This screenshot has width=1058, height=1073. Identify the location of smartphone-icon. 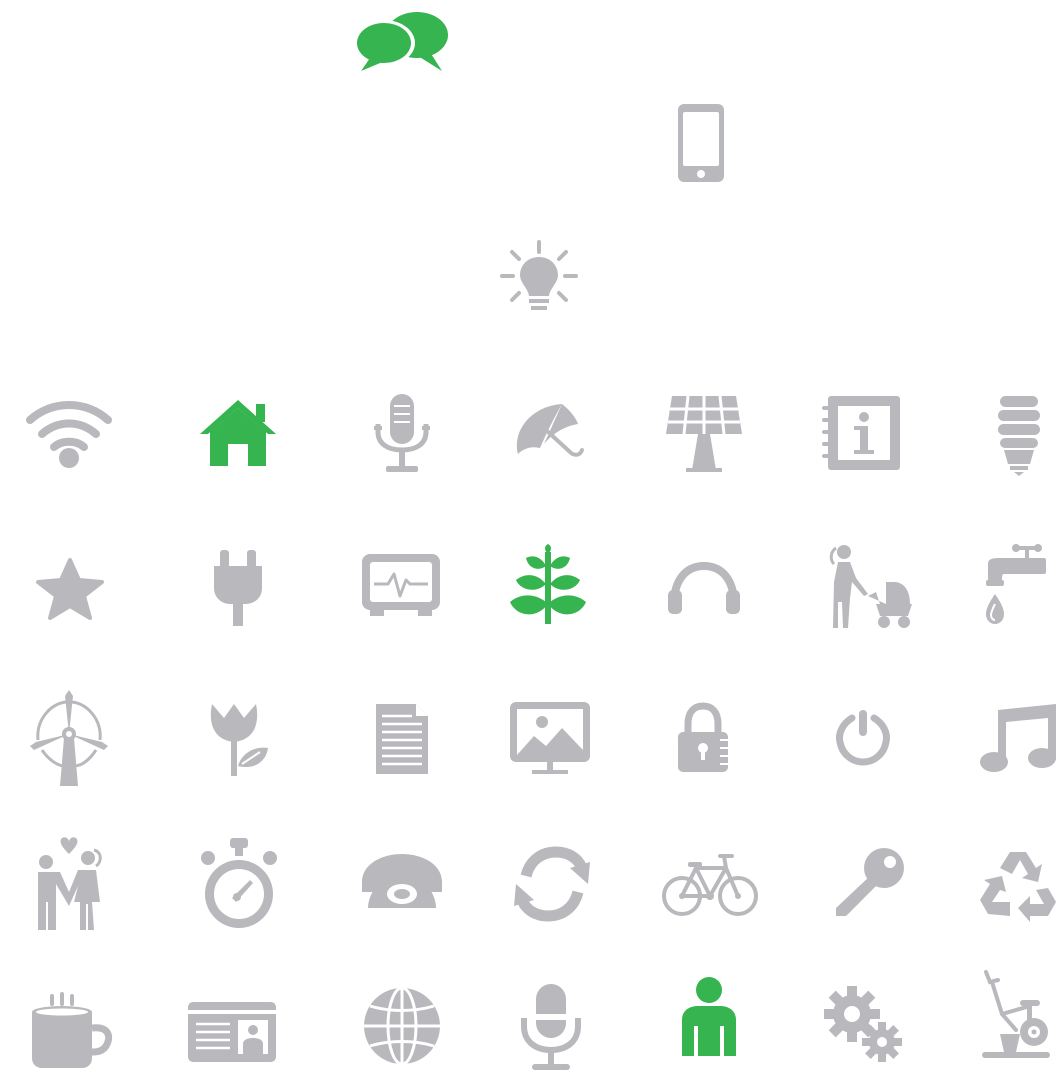
(701, 143).